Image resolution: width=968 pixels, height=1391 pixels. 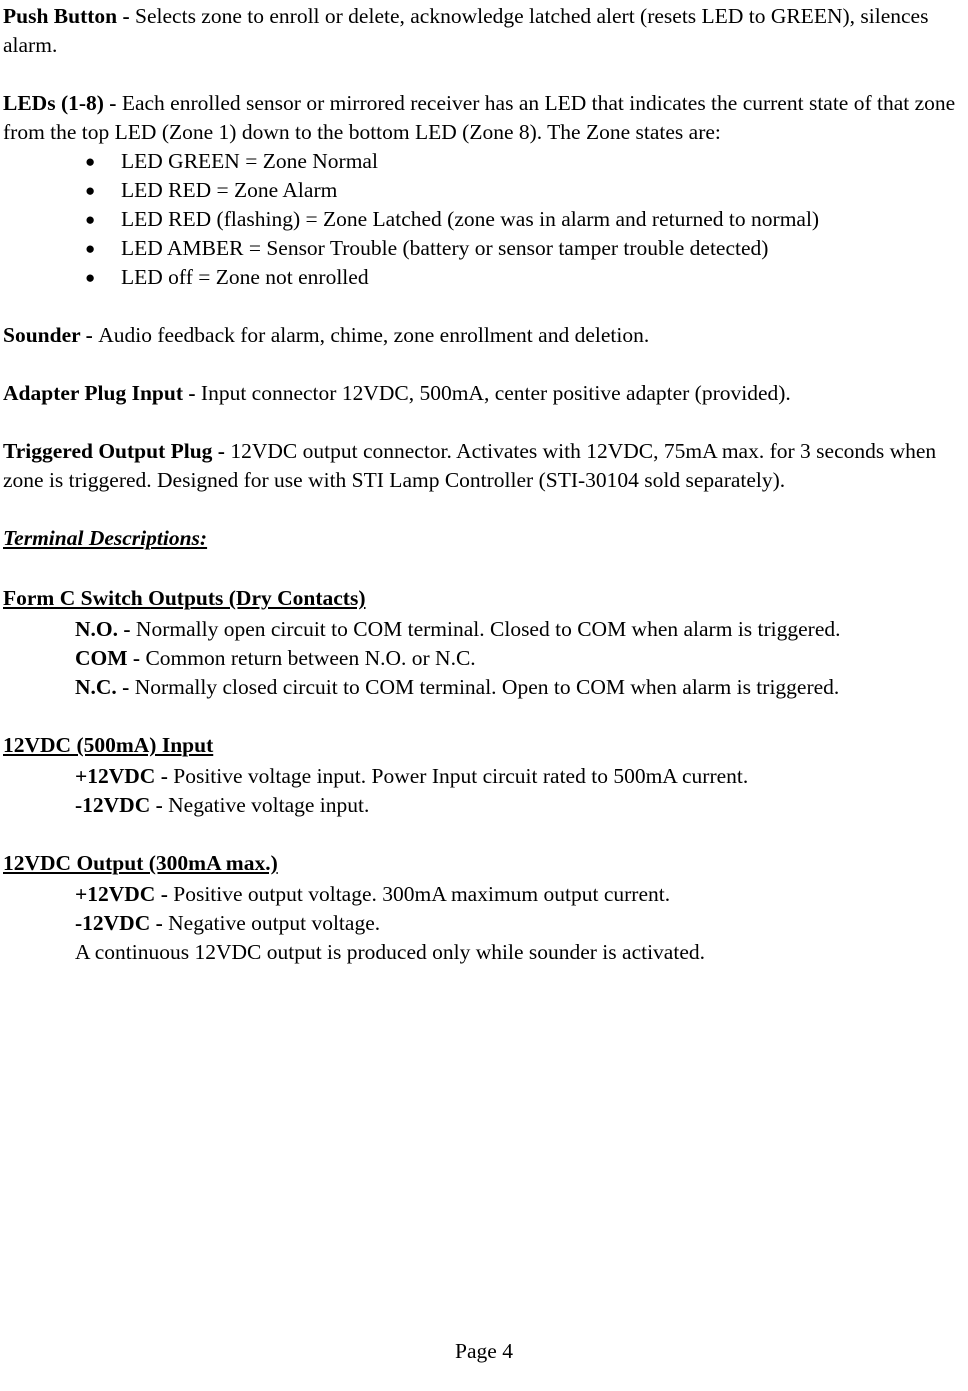 I want to click on term-plus-12vdc-input: +12VDC -, so click(x=124, y=776).